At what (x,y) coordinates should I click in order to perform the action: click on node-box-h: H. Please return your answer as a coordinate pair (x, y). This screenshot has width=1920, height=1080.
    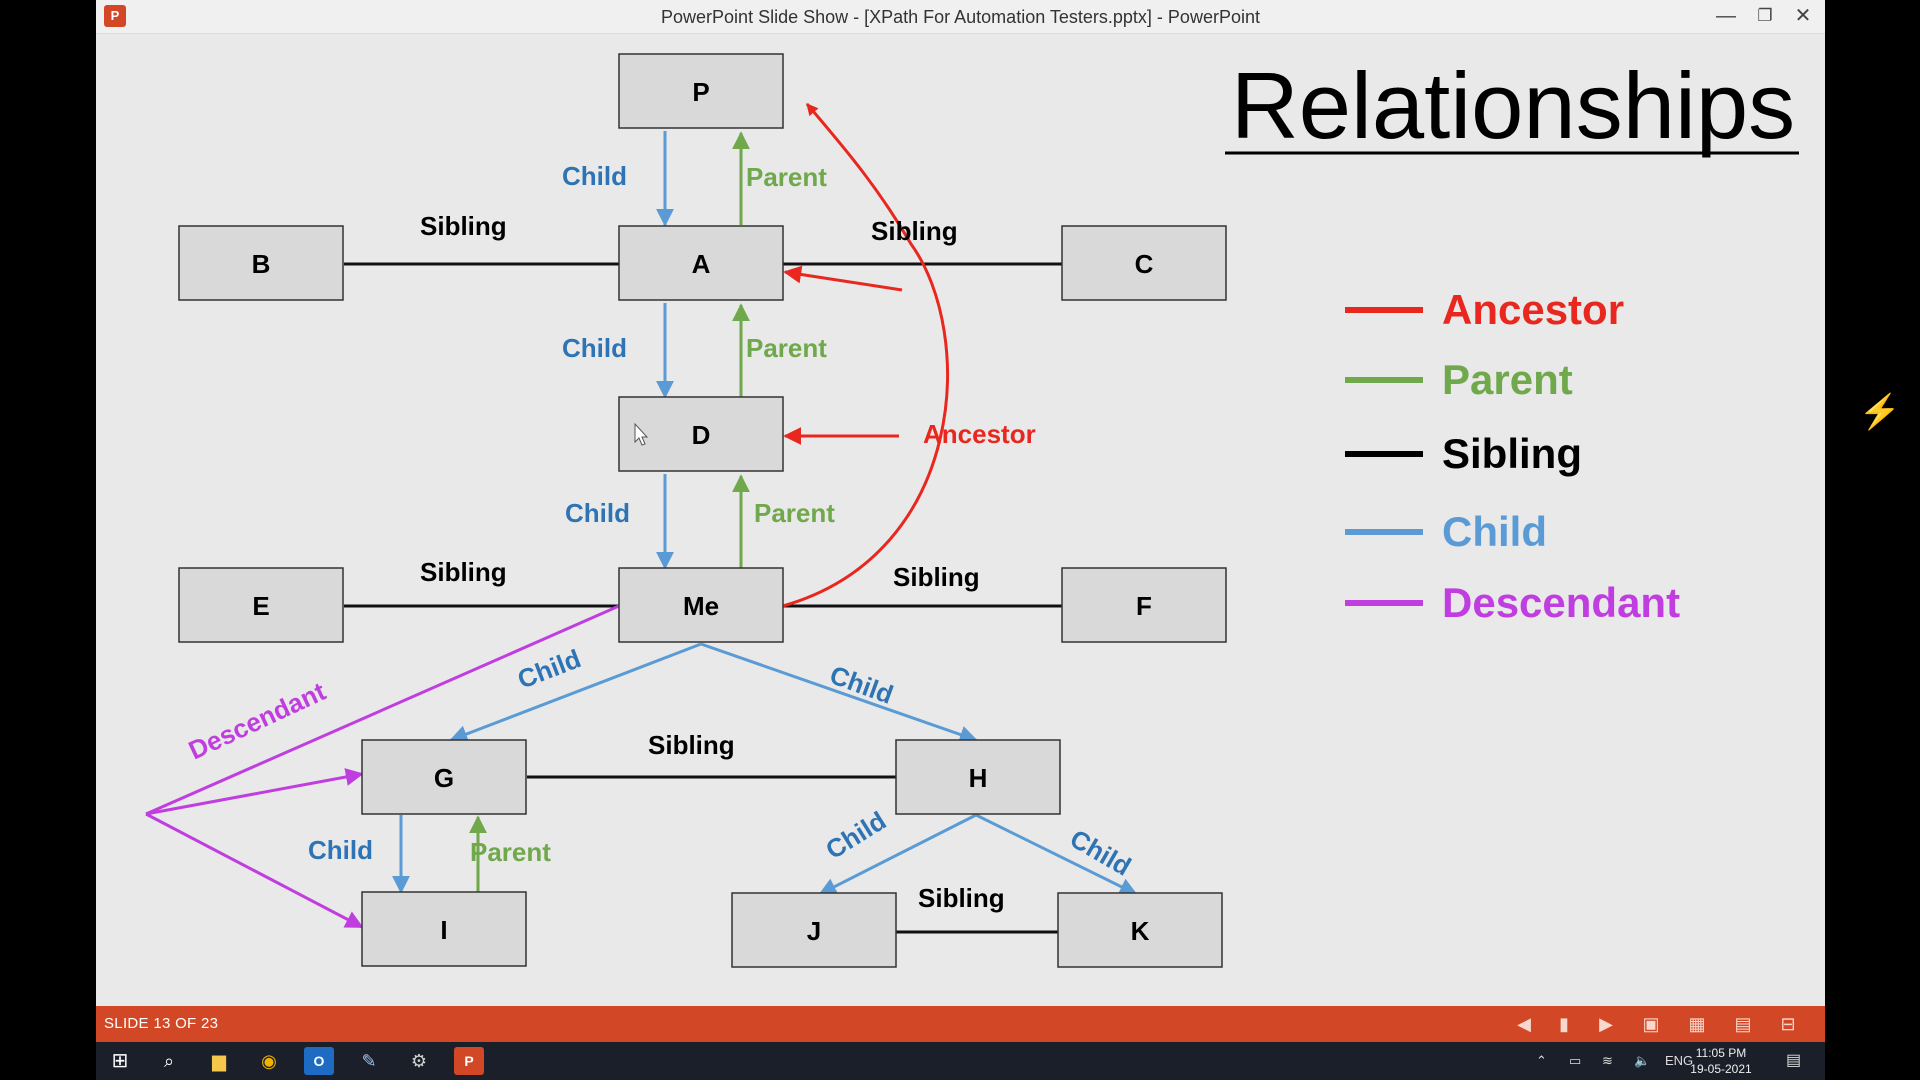
    Looking at the image, I should click on (978, 777).